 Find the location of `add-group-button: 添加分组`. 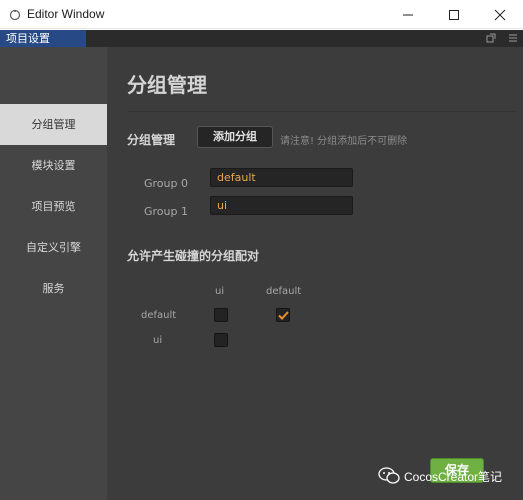

add-group-button: 添加分组 is located at coordinates (235, 137).